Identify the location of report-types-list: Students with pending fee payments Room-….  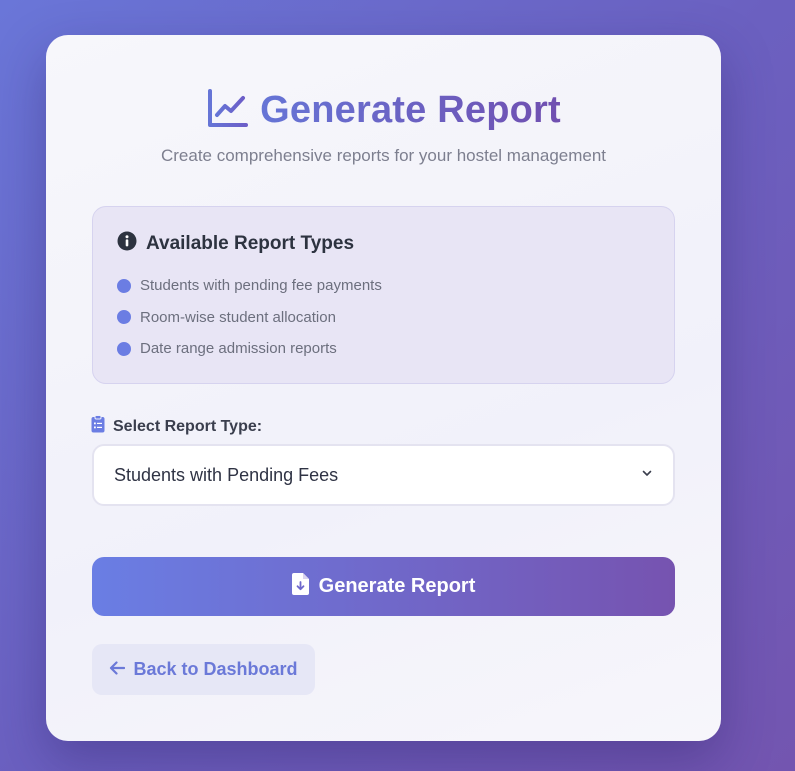
(383, 317).